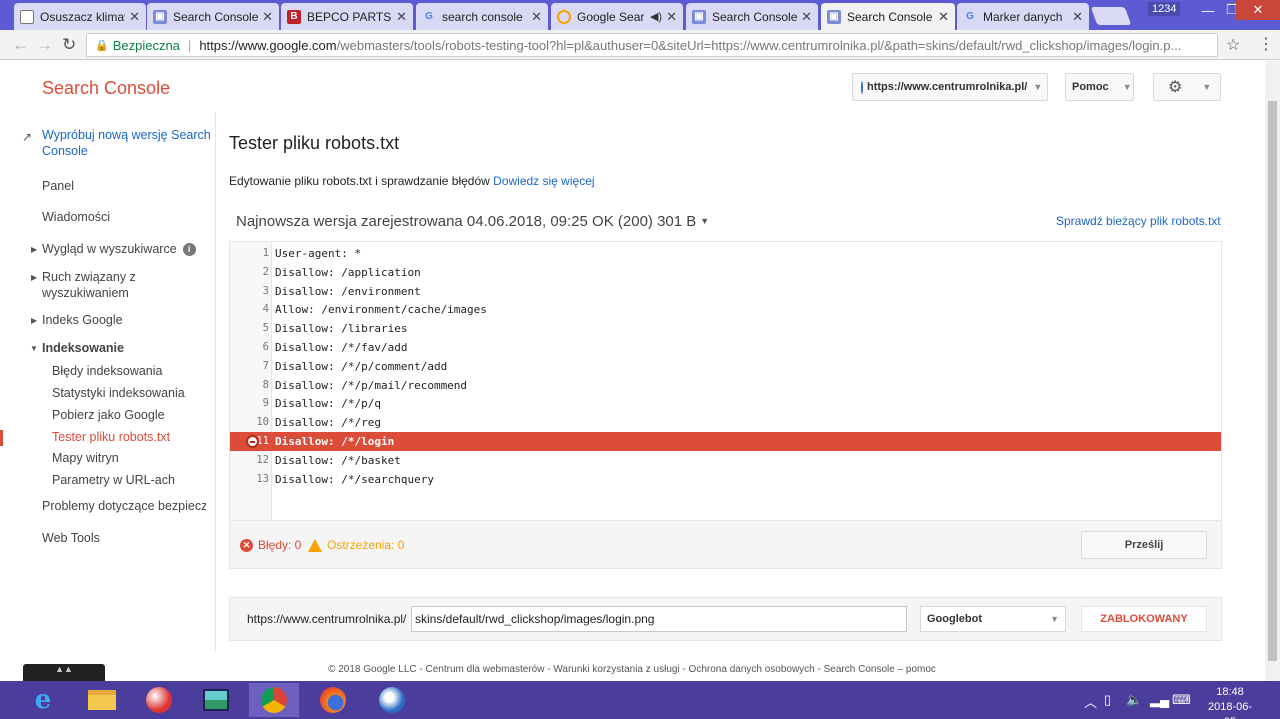 This screenshot has height=719, width=1280. Describe the element at coordinates (270, 545) in the screenshot. I see `errors-count: ✕ Błędy: 0` at that location.